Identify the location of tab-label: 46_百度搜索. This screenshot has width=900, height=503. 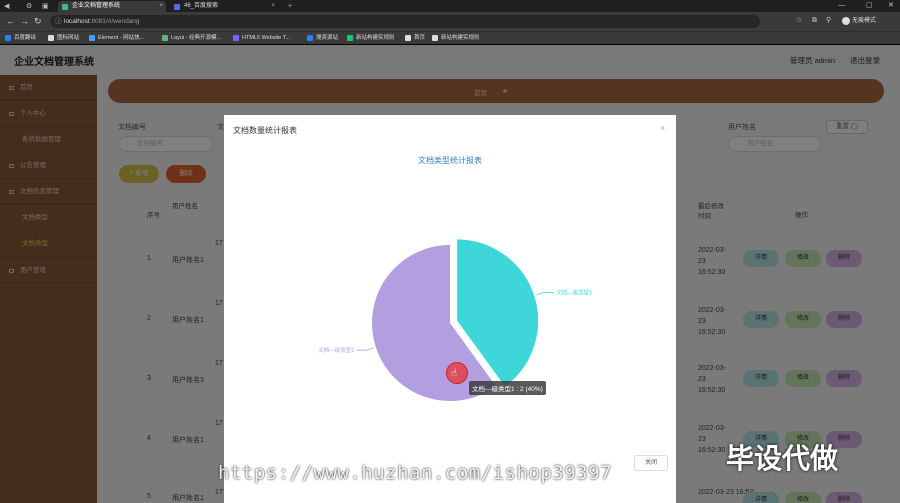
(201, 6).